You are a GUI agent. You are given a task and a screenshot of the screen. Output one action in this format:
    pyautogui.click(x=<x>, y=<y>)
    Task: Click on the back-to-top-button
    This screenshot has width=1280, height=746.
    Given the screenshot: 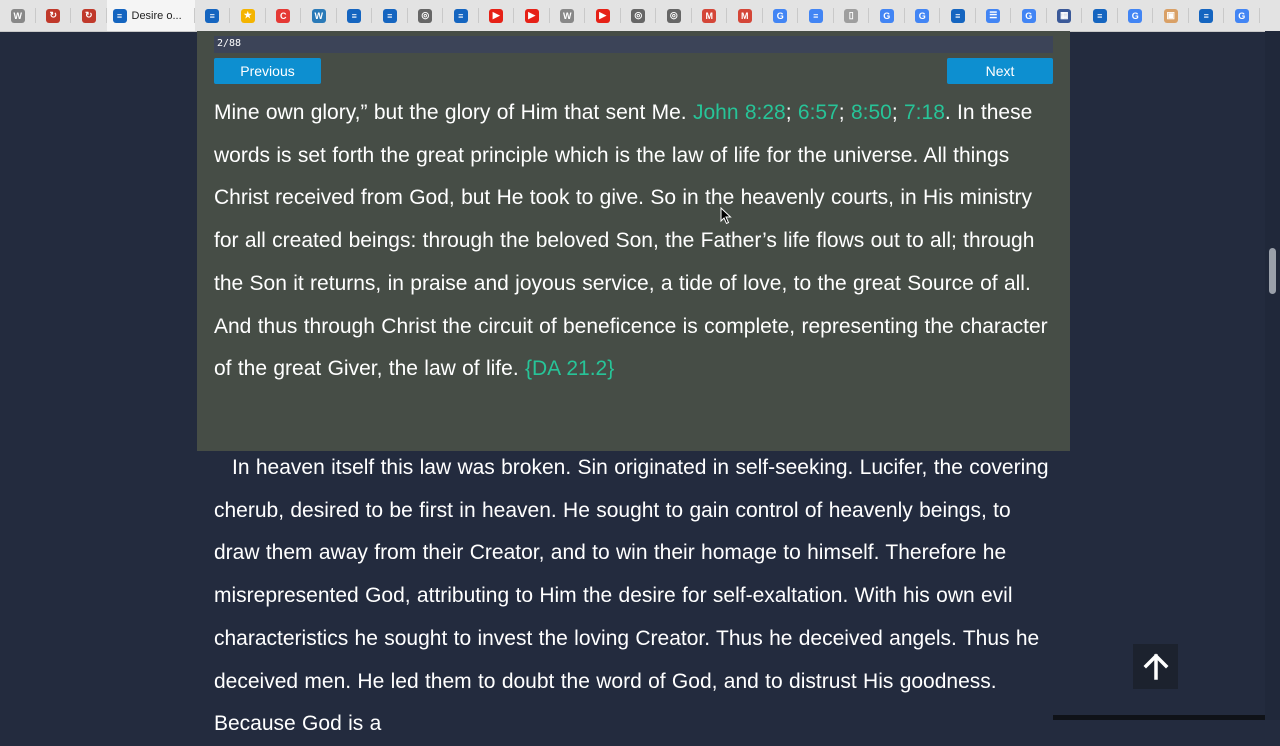 What is the action you would take?
    pyautogui.click(x=1155, y=666)
    